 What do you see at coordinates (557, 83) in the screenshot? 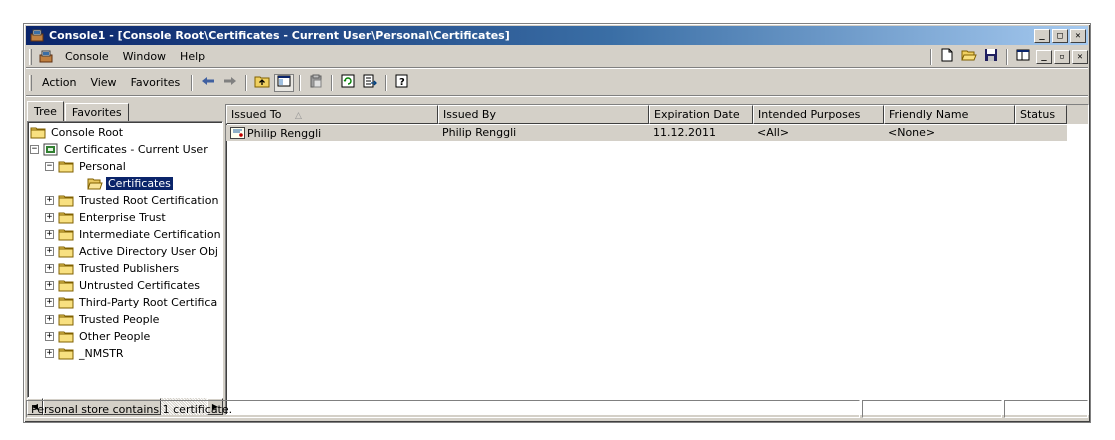
I see `action-toolbar: Action View Favorites ?` at bounding box center [557, 83].